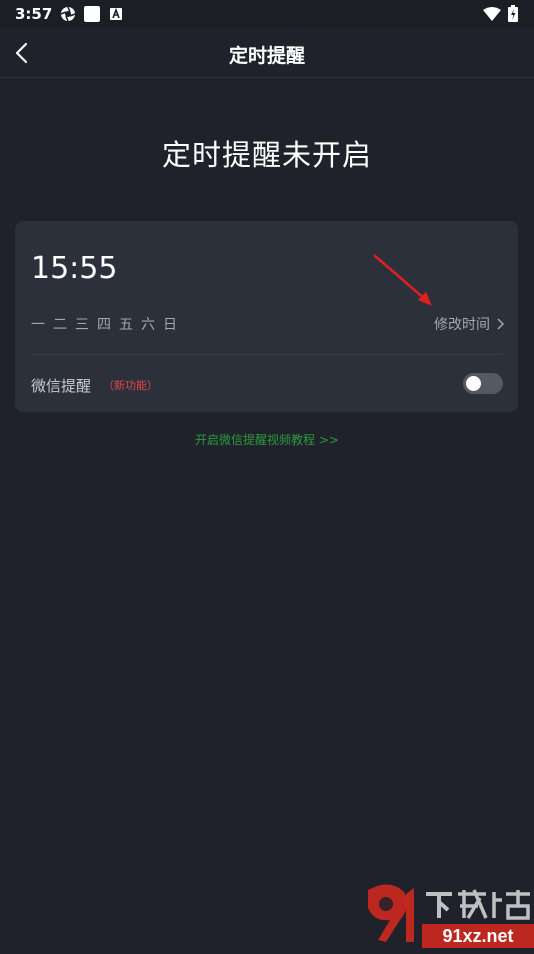 Image resolution: width=534 pixels, height=954 pixels. What do you see at coordinates (477, 936) in the screenshot?
I see `svg-text: 91xz.net` at bounding box center [477, 936].